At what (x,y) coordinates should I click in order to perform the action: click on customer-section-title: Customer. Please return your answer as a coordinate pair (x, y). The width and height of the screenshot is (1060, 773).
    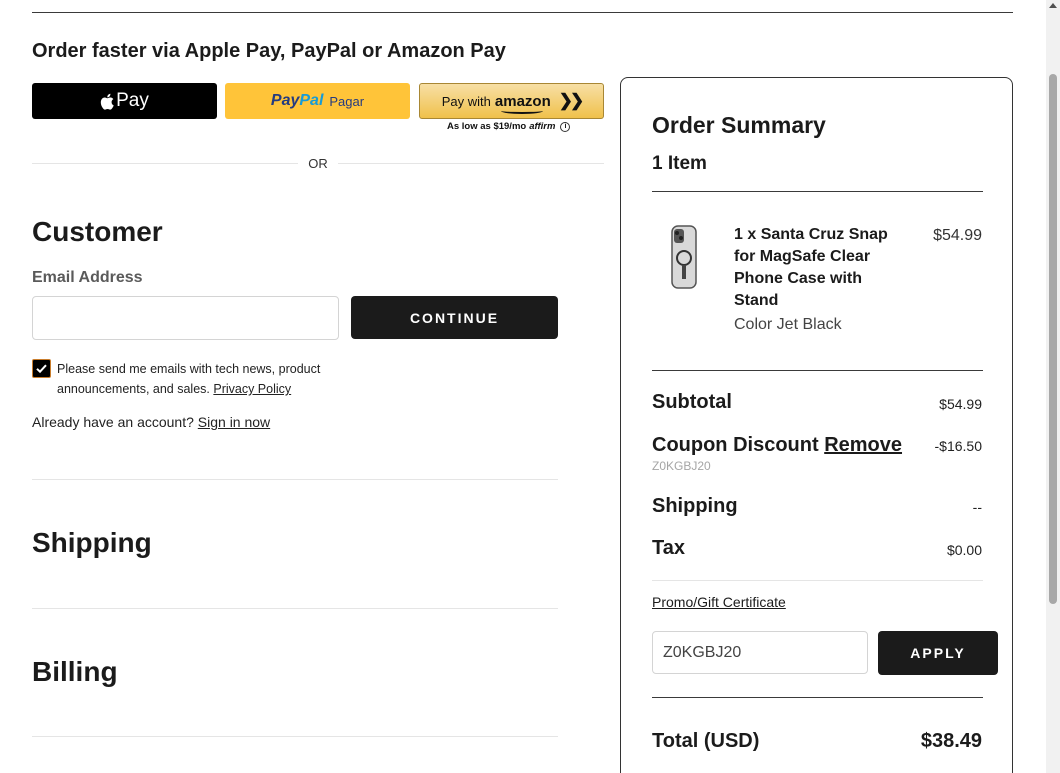
    Looking at the image, I should click on (97, 231).